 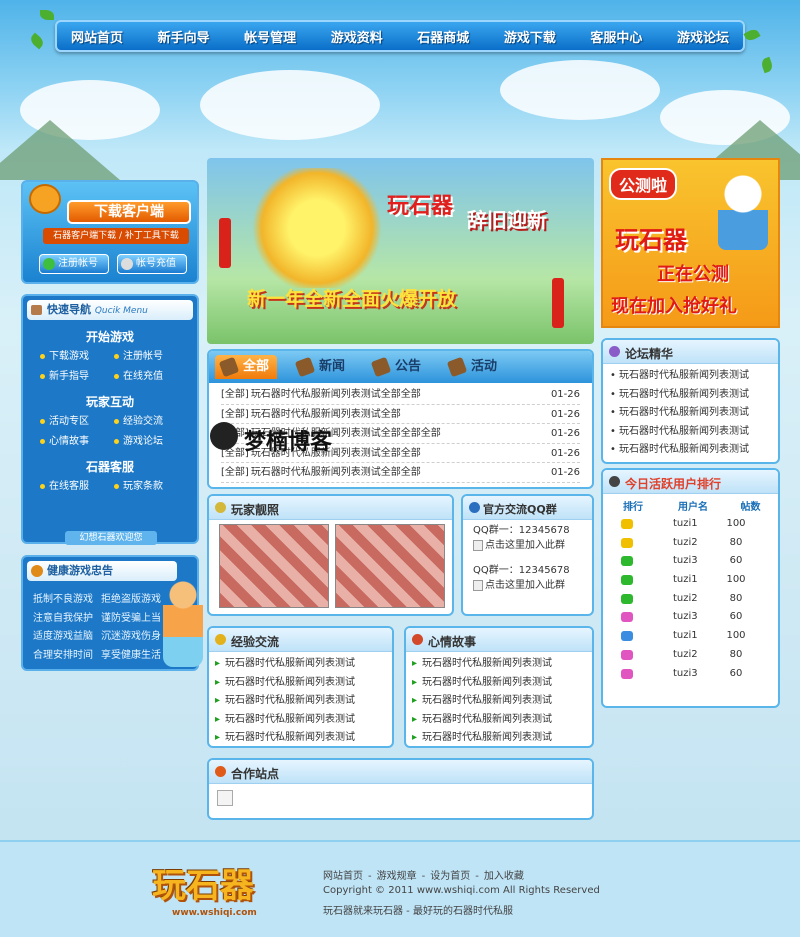 I want to click on nav-item: 新手向导, so click(x=184, y=36).